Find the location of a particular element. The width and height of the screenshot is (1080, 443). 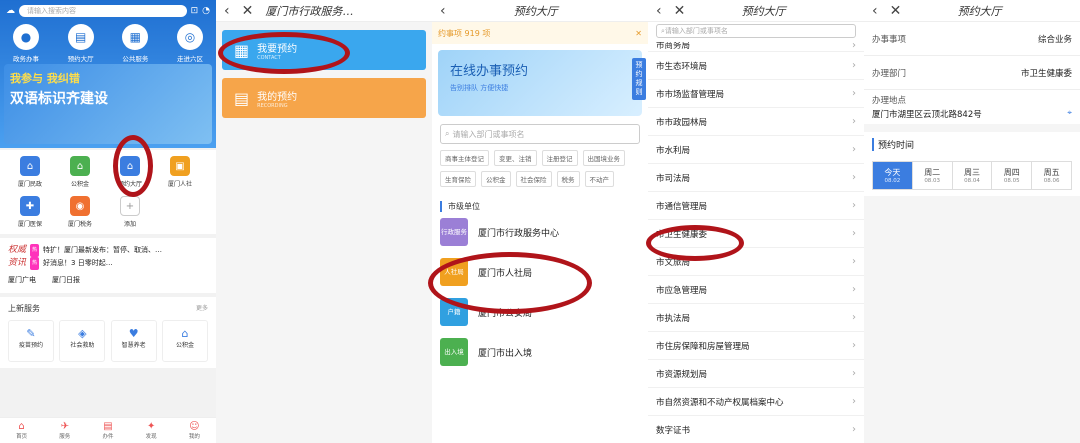

user-icon: ☺ is located at coordinates (194, 426).